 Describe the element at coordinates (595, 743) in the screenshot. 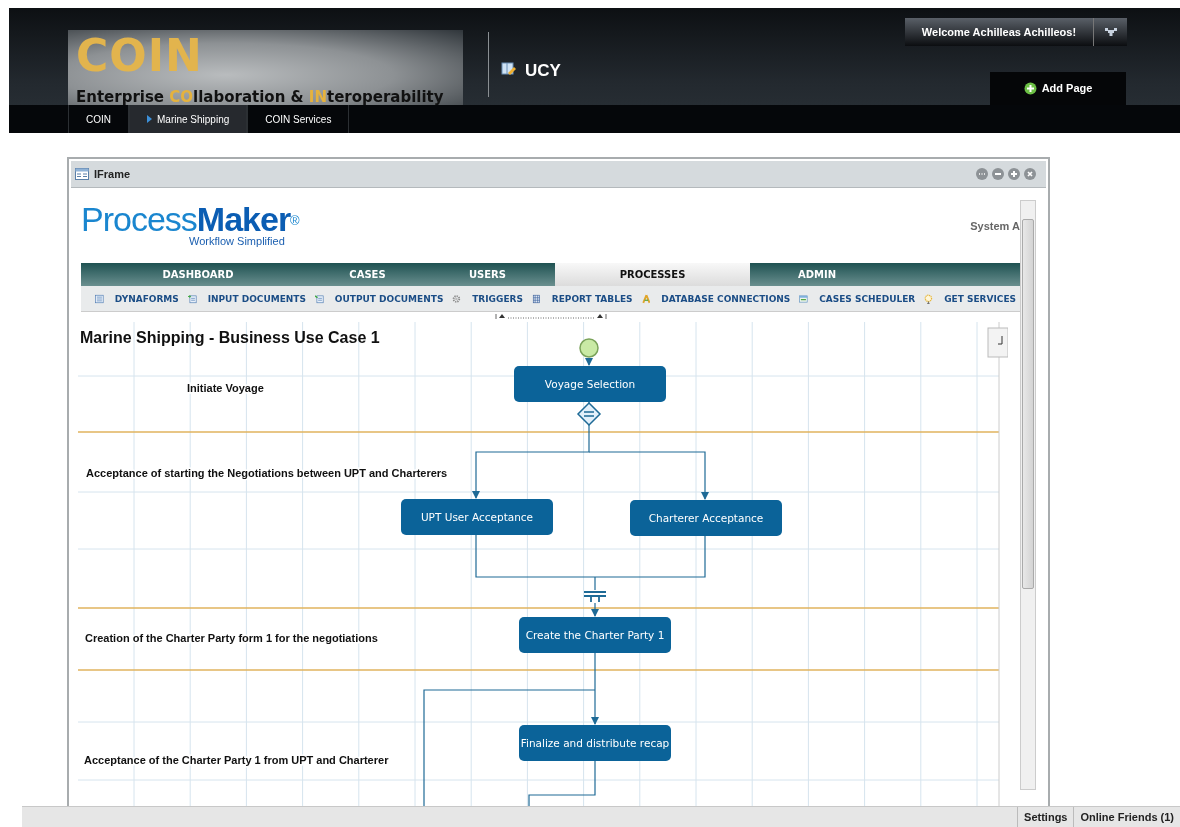

I see `task-node: Finalize and distribute recap` at that location.